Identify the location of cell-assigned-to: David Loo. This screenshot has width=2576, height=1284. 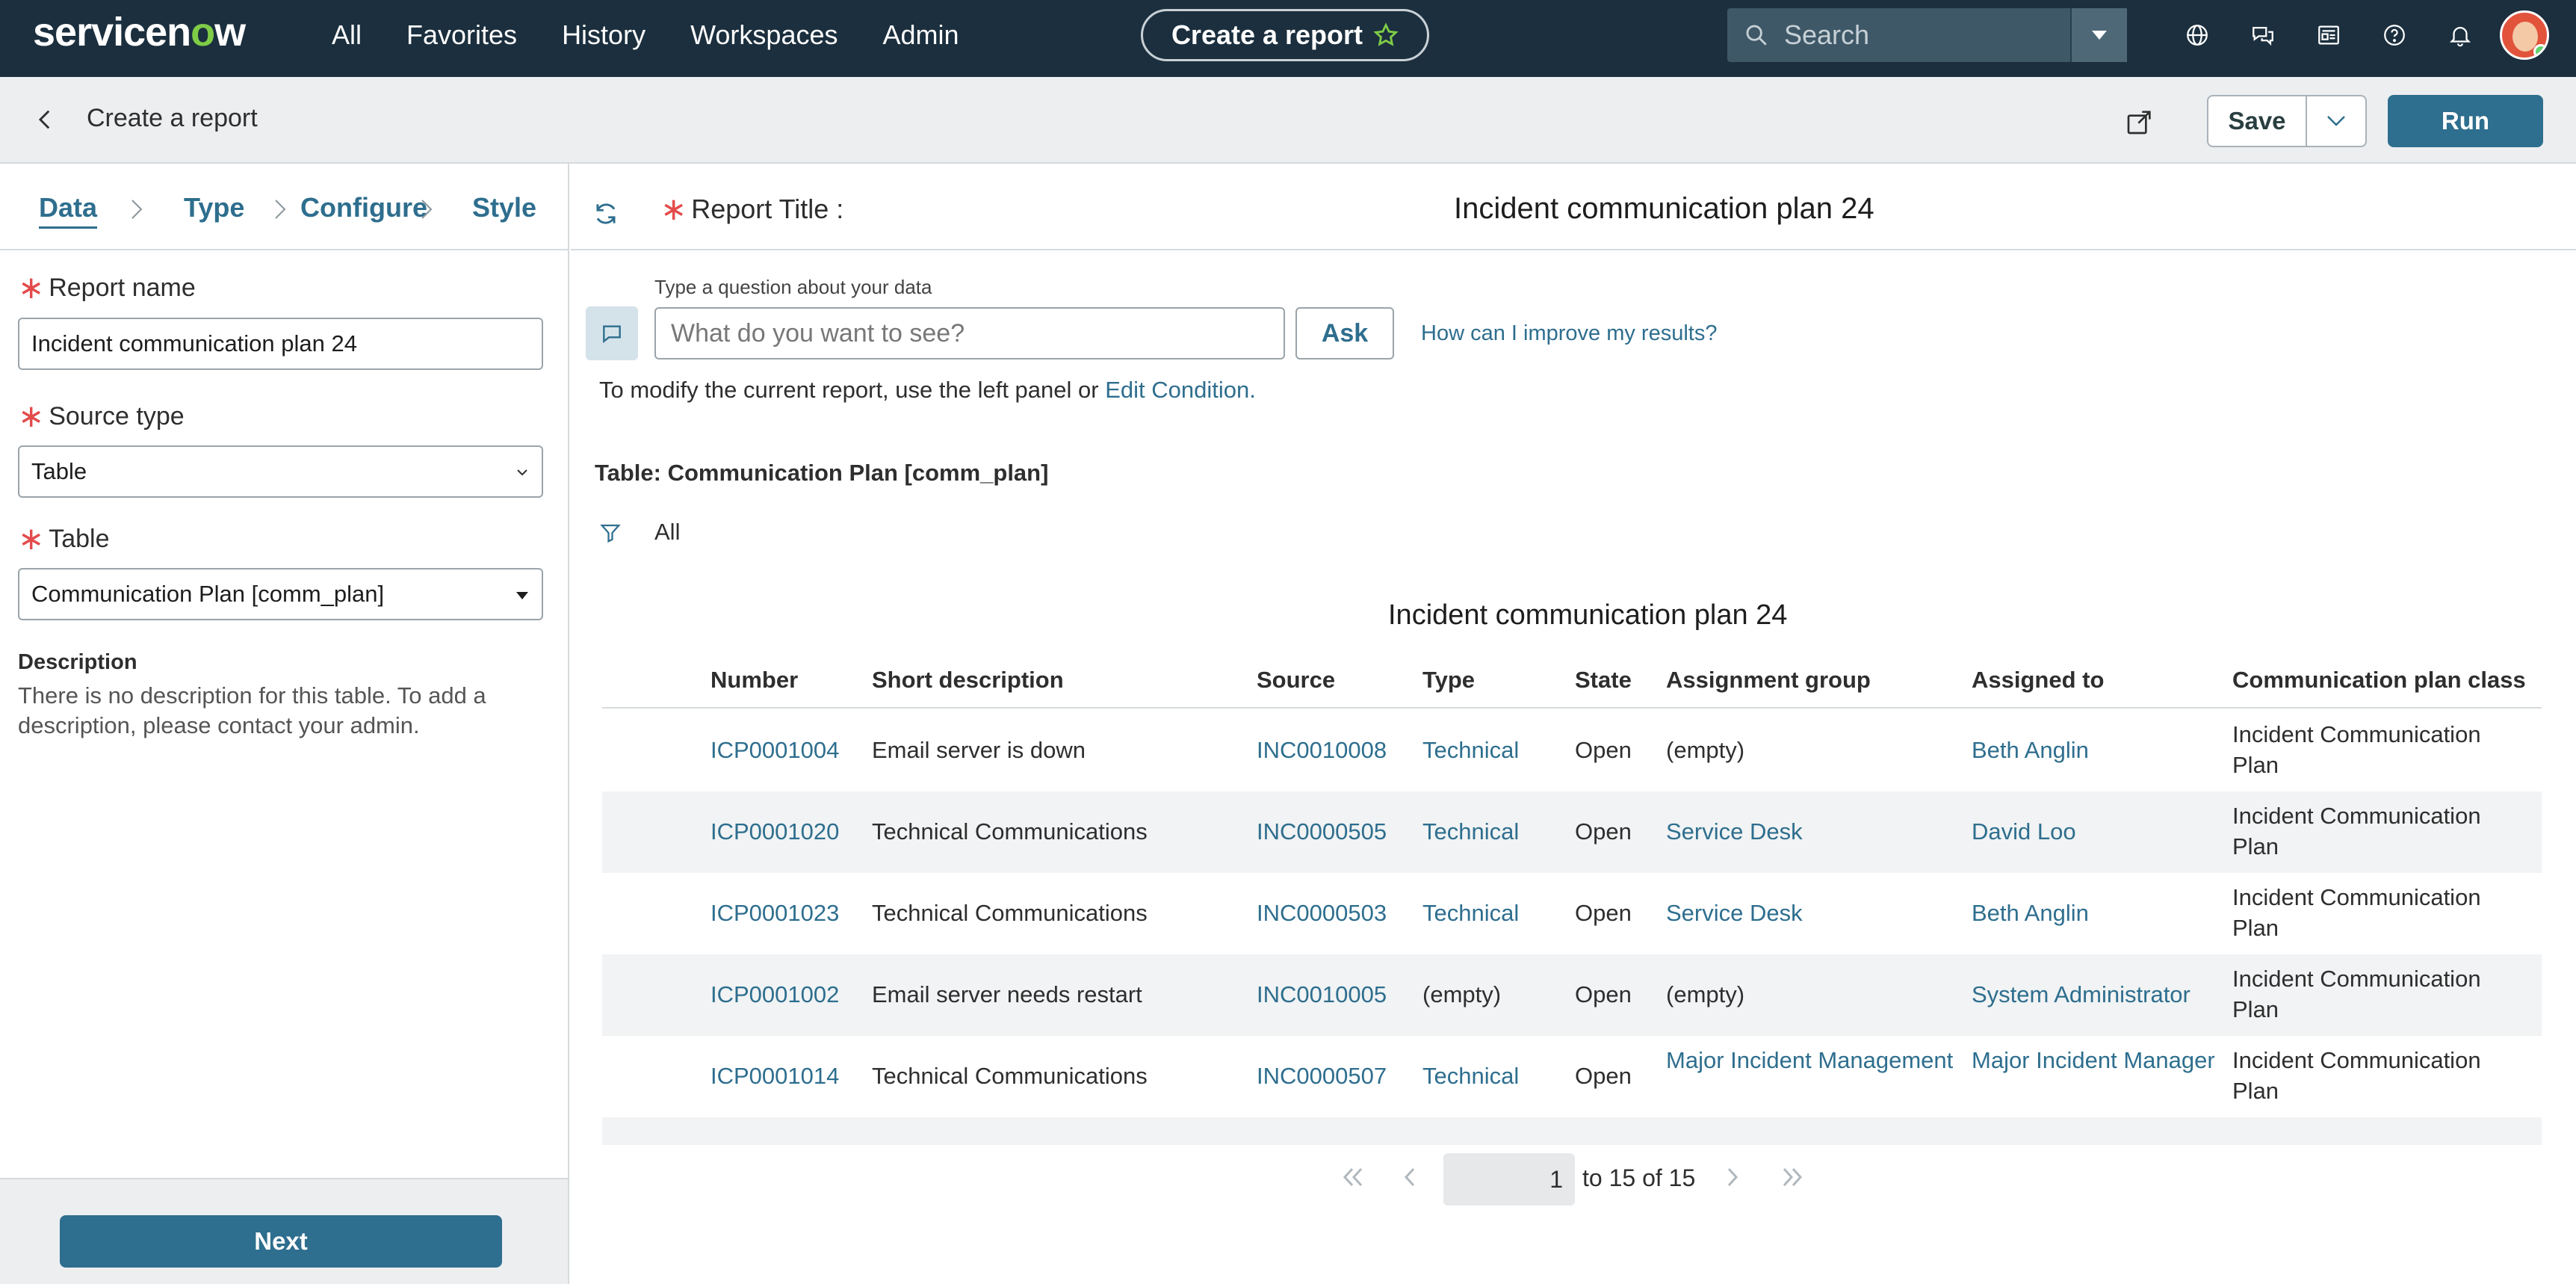
(2099, 832).